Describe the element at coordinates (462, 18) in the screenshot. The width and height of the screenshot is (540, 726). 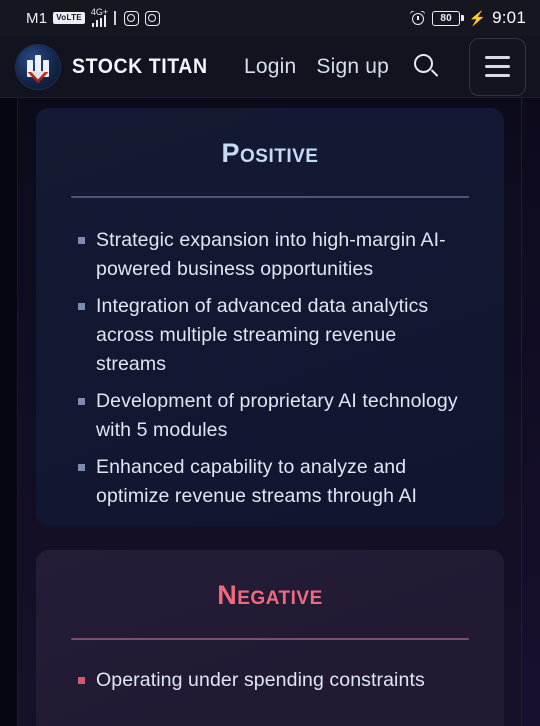
I see `battery-tip` at that location.